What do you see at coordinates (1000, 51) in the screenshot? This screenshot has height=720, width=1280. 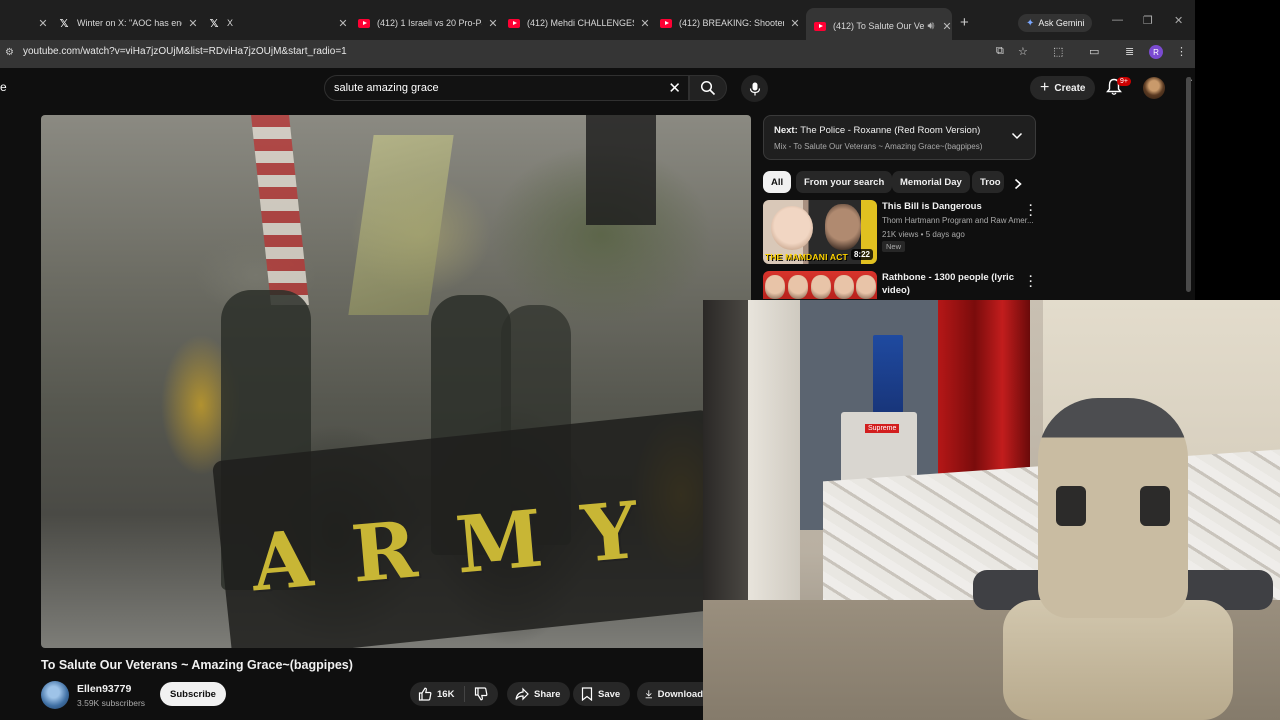 I see `install-icon: ⧉` at bounding box center [1000, 51].